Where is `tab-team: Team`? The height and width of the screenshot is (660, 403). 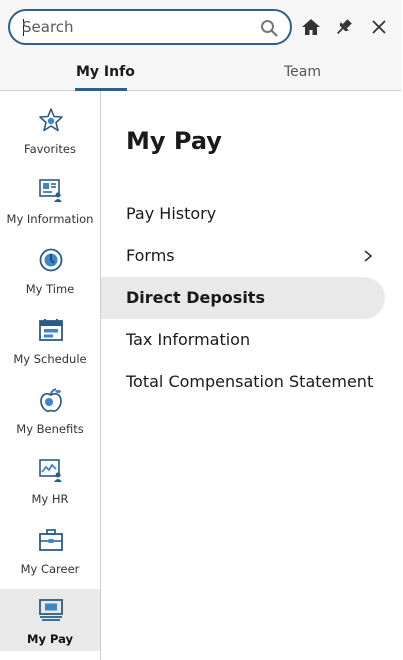
tab-team: Team is located at coordinates (302, 72).